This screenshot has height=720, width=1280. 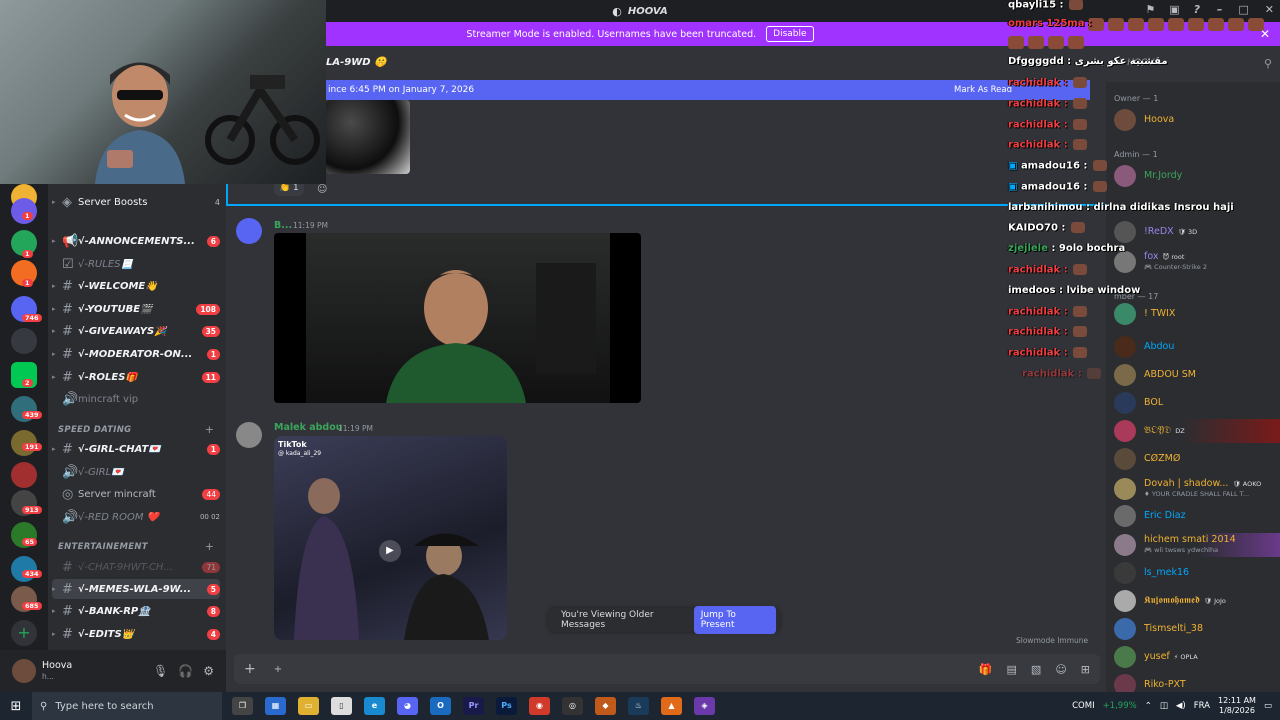 What do you see at coordinates (647, 11) in the screenshot?
I see `window-title: HOOVA` at bounding box center [647, 11].